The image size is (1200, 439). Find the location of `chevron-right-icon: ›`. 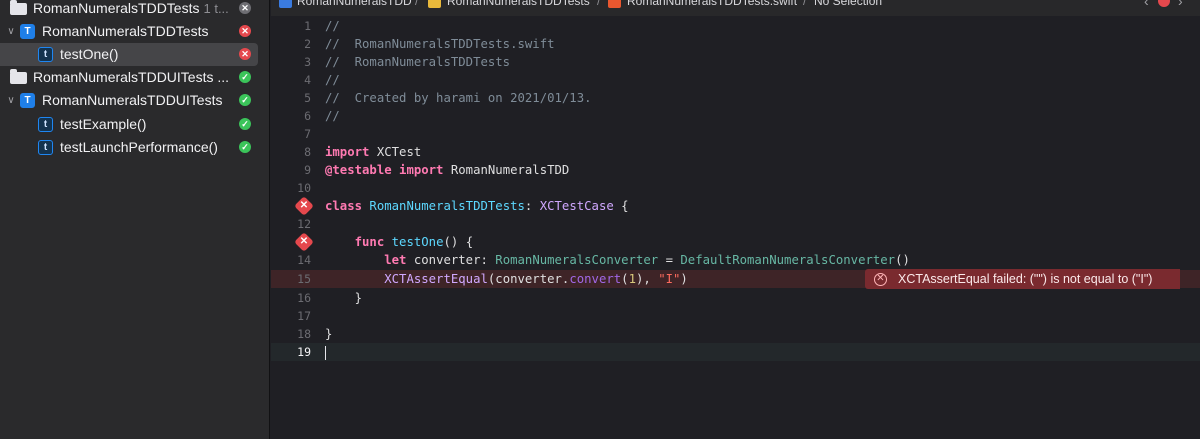

chevron-right-icon: › is located at coordinates (1180, 4).